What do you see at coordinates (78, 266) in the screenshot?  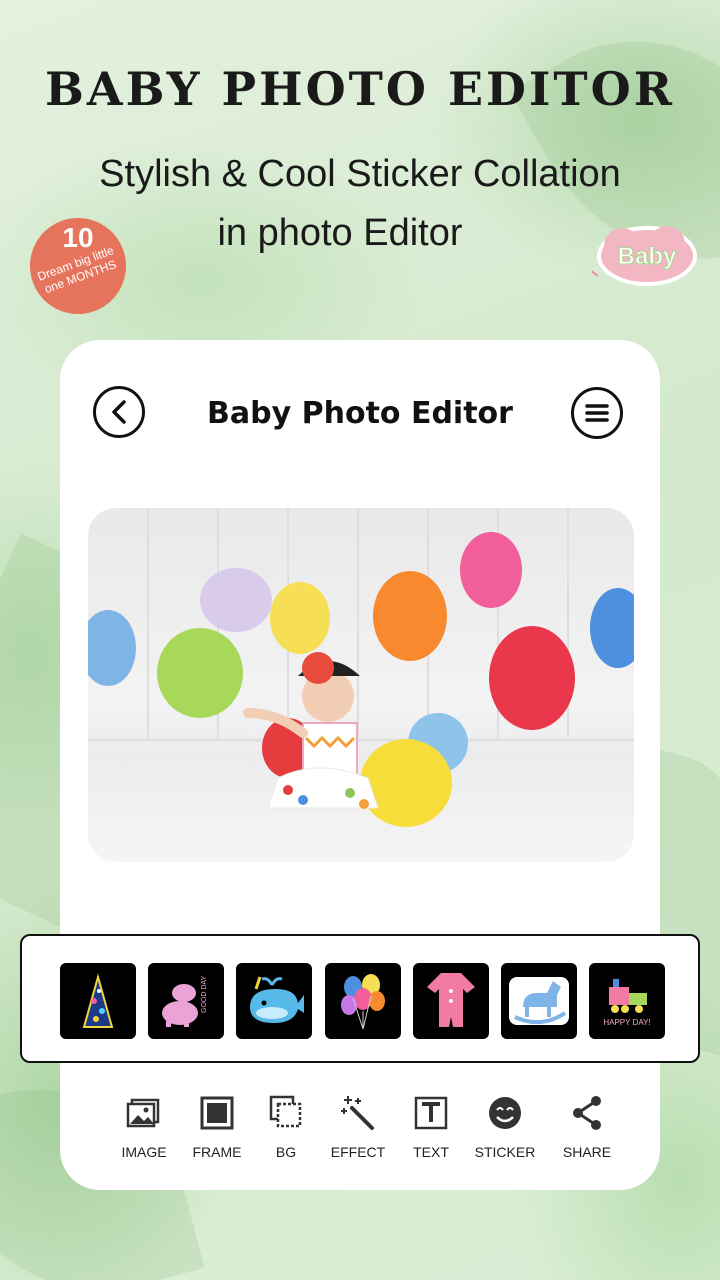 I see `months-badge: 10 Dream big little one MONTHS` at bounding box center [78, 266].